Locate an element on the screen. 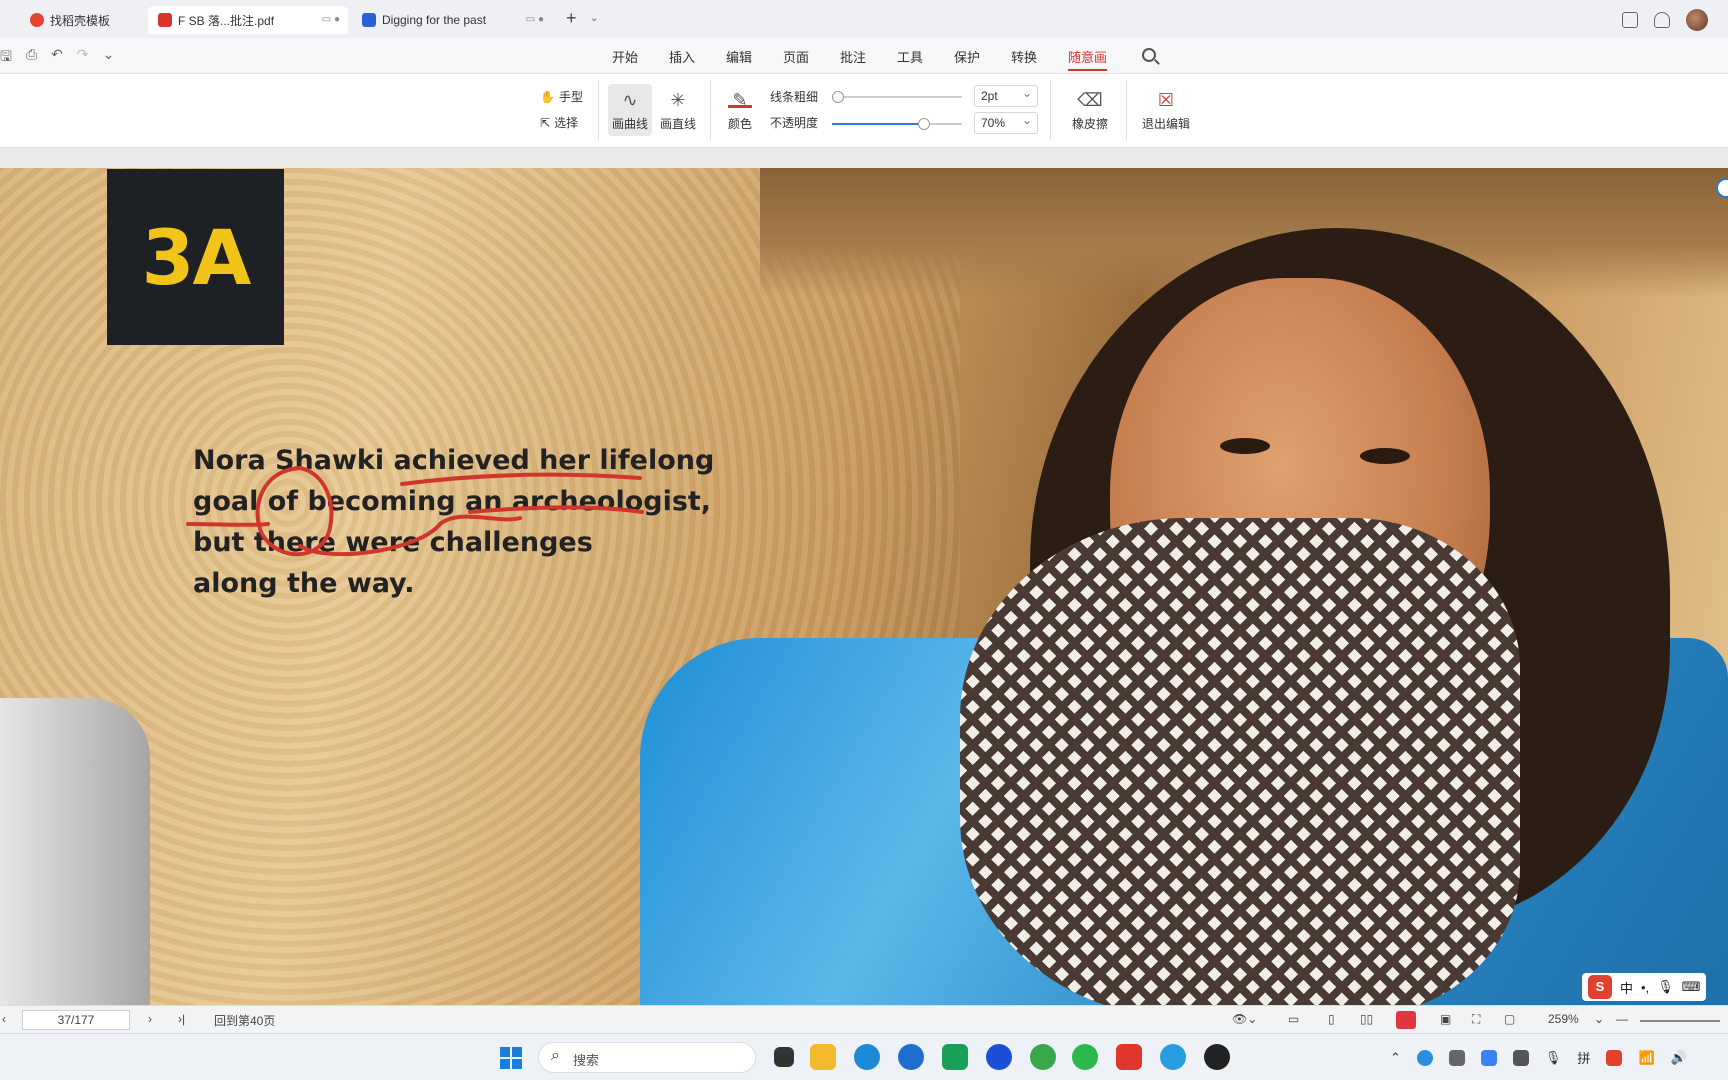  exit-edit-button: ☒ 退出编辑 is located at coordinates (1166, 110).